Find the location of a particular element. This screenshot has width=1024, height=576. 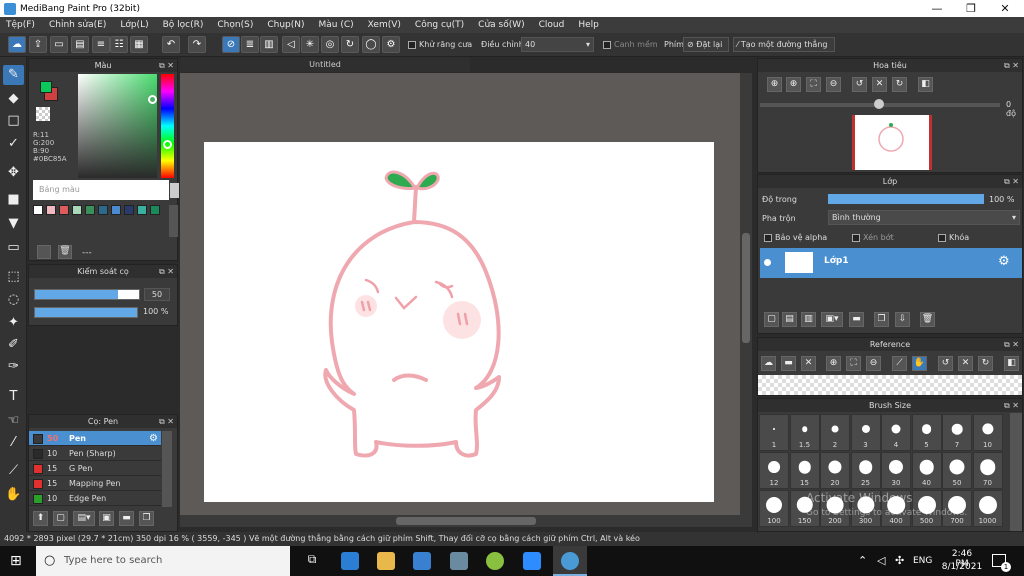

brush-size-cell: 20 is located at coordinates (835, 470).